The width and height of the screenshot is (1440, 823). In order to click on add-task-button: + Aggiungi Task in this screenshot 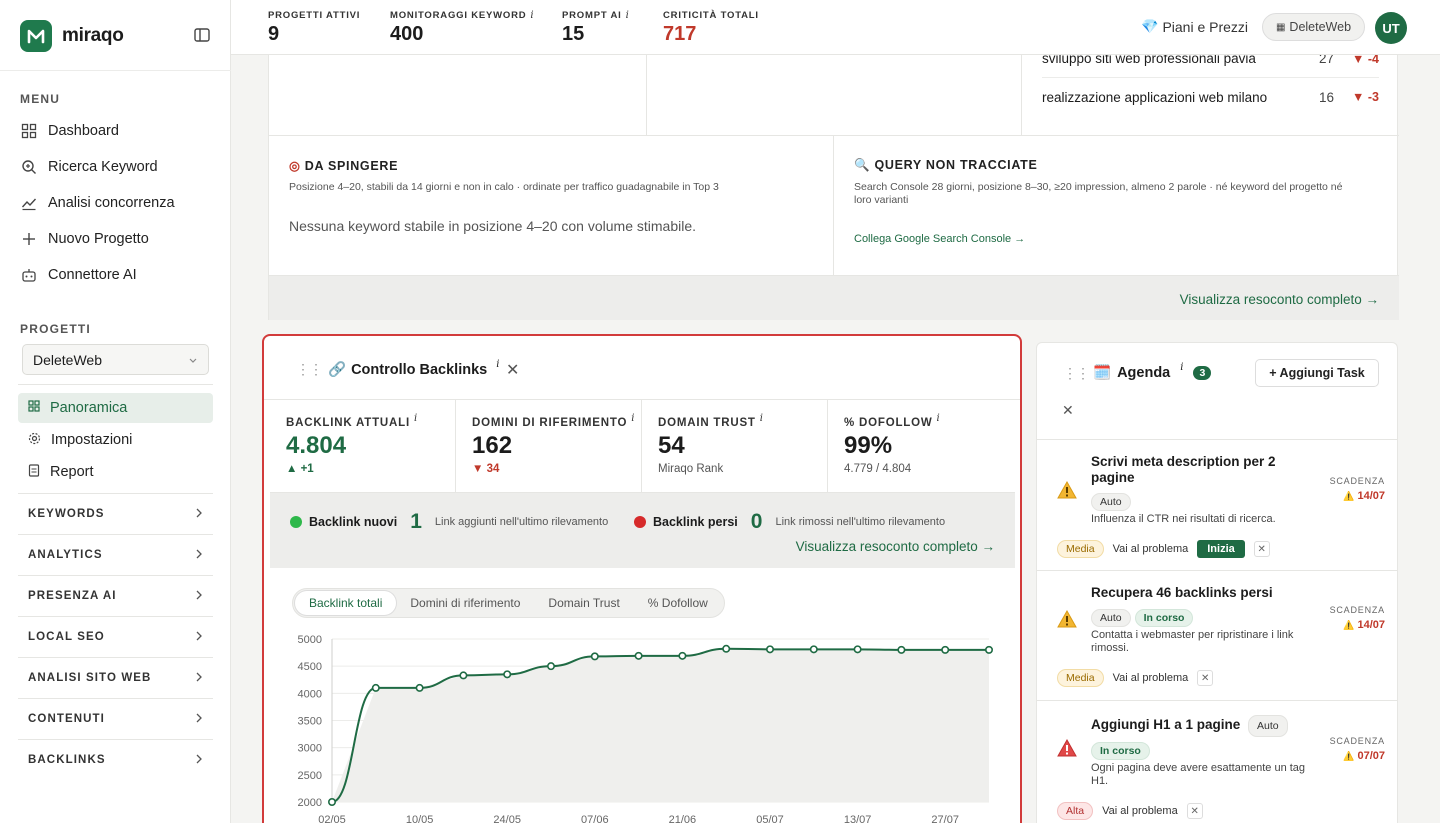, I will do `click(1317, 373)`.